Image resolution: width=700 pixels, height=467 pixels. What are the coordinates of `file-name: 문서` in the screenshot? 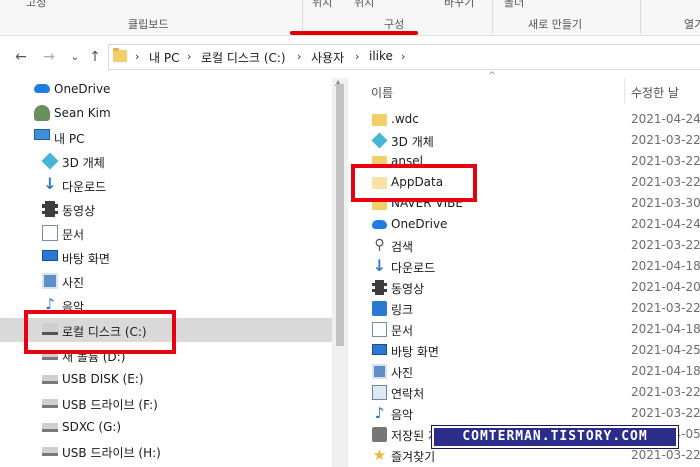 It's located at (402, 331).